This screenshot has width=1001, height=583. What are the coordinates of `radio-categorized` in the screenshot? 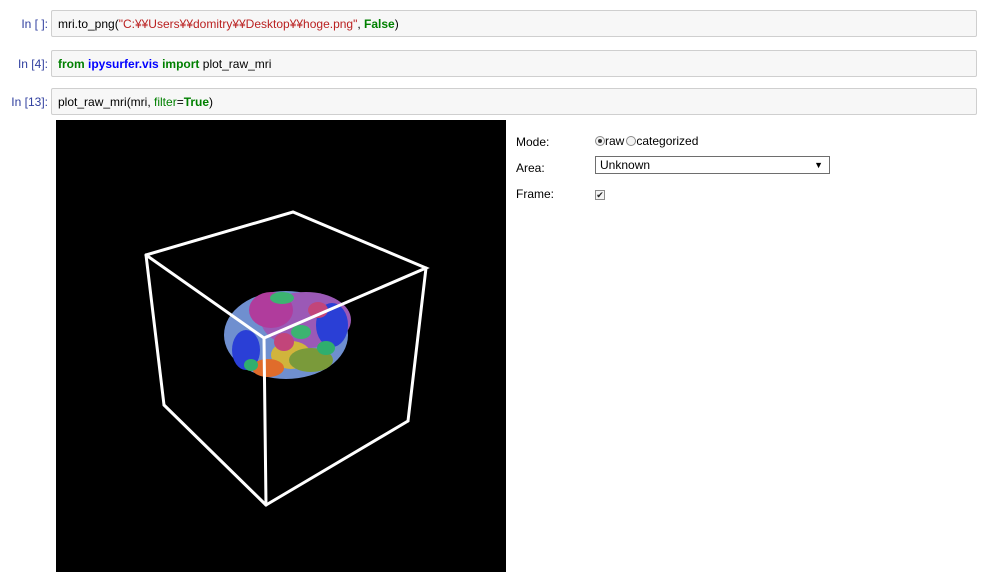 It's located at (631, 141).